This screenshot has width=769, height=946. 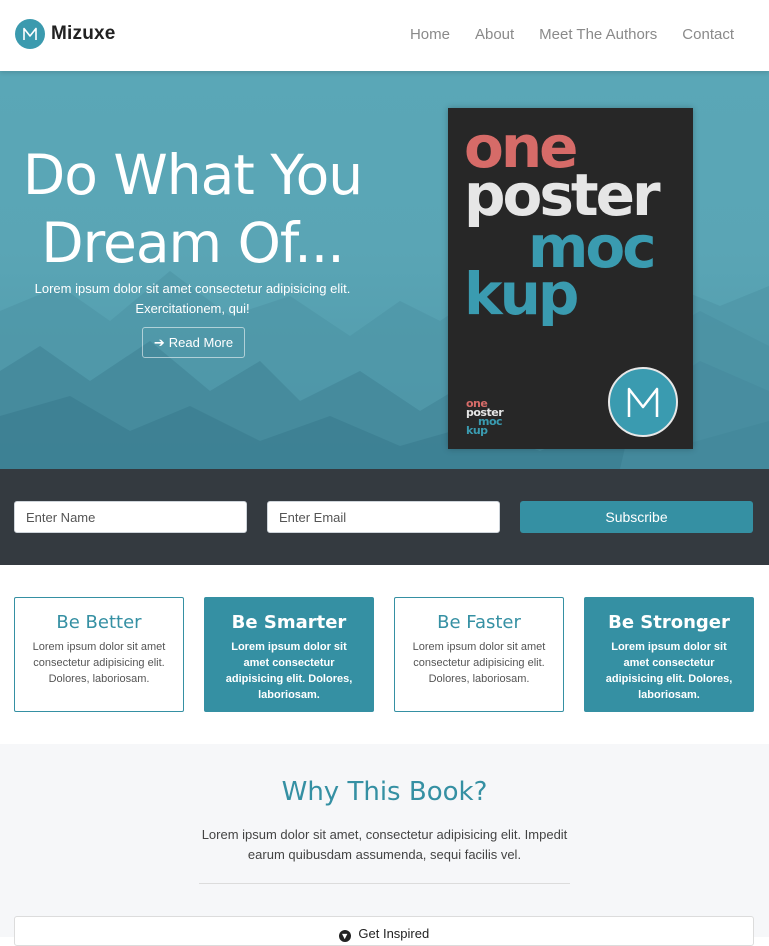 I want to click on feature-title: Be Faster, so click(x=479, y=622).